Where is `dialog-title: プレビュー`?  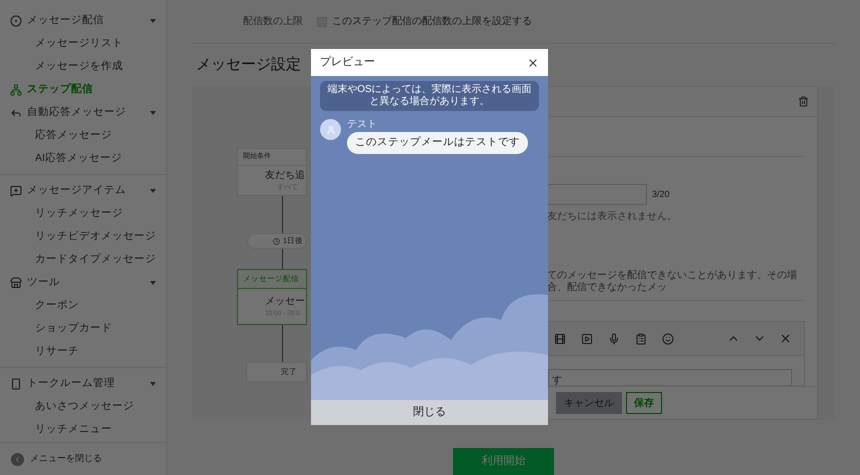
dialog-title: プレビュー is located at coordinates (347, 62).